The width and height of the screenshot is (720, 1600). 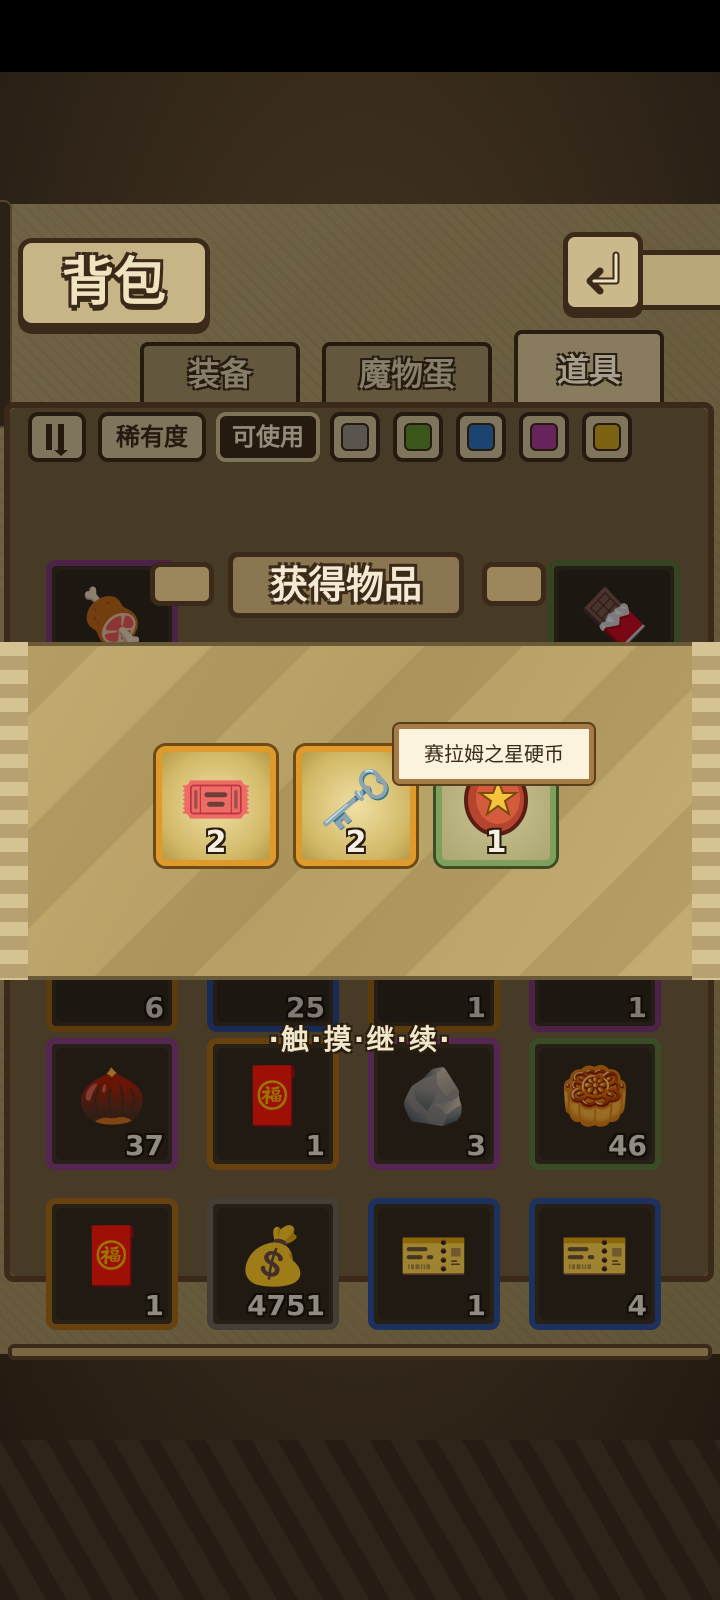 I want to click on swatch-yellow-icon, so click(x=607, y=437).